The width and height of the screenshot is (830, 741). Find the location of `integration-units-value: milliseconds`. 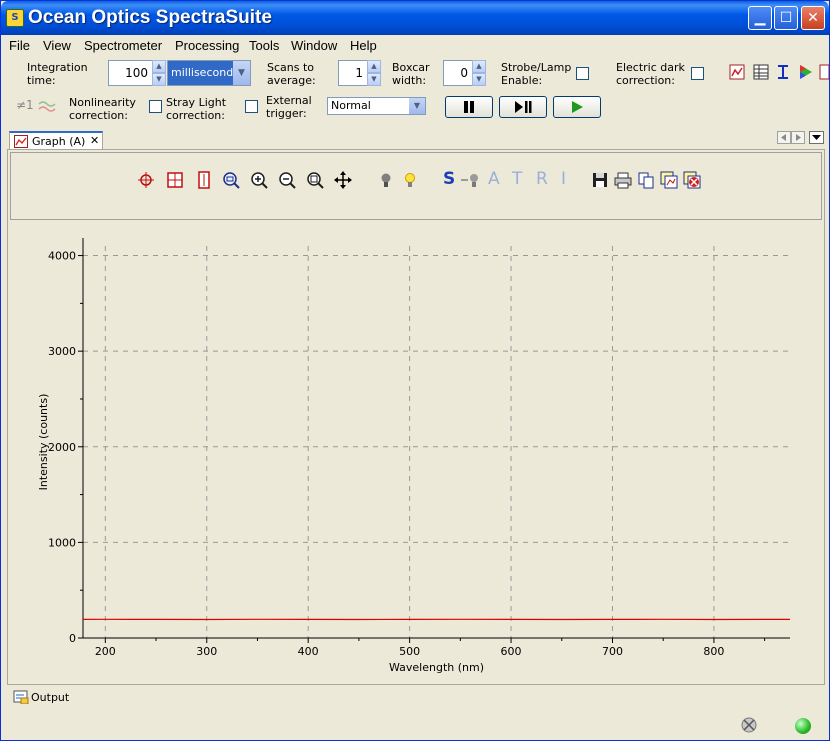

integration-units-value: milliseconds is located at coordinates (205, 72).